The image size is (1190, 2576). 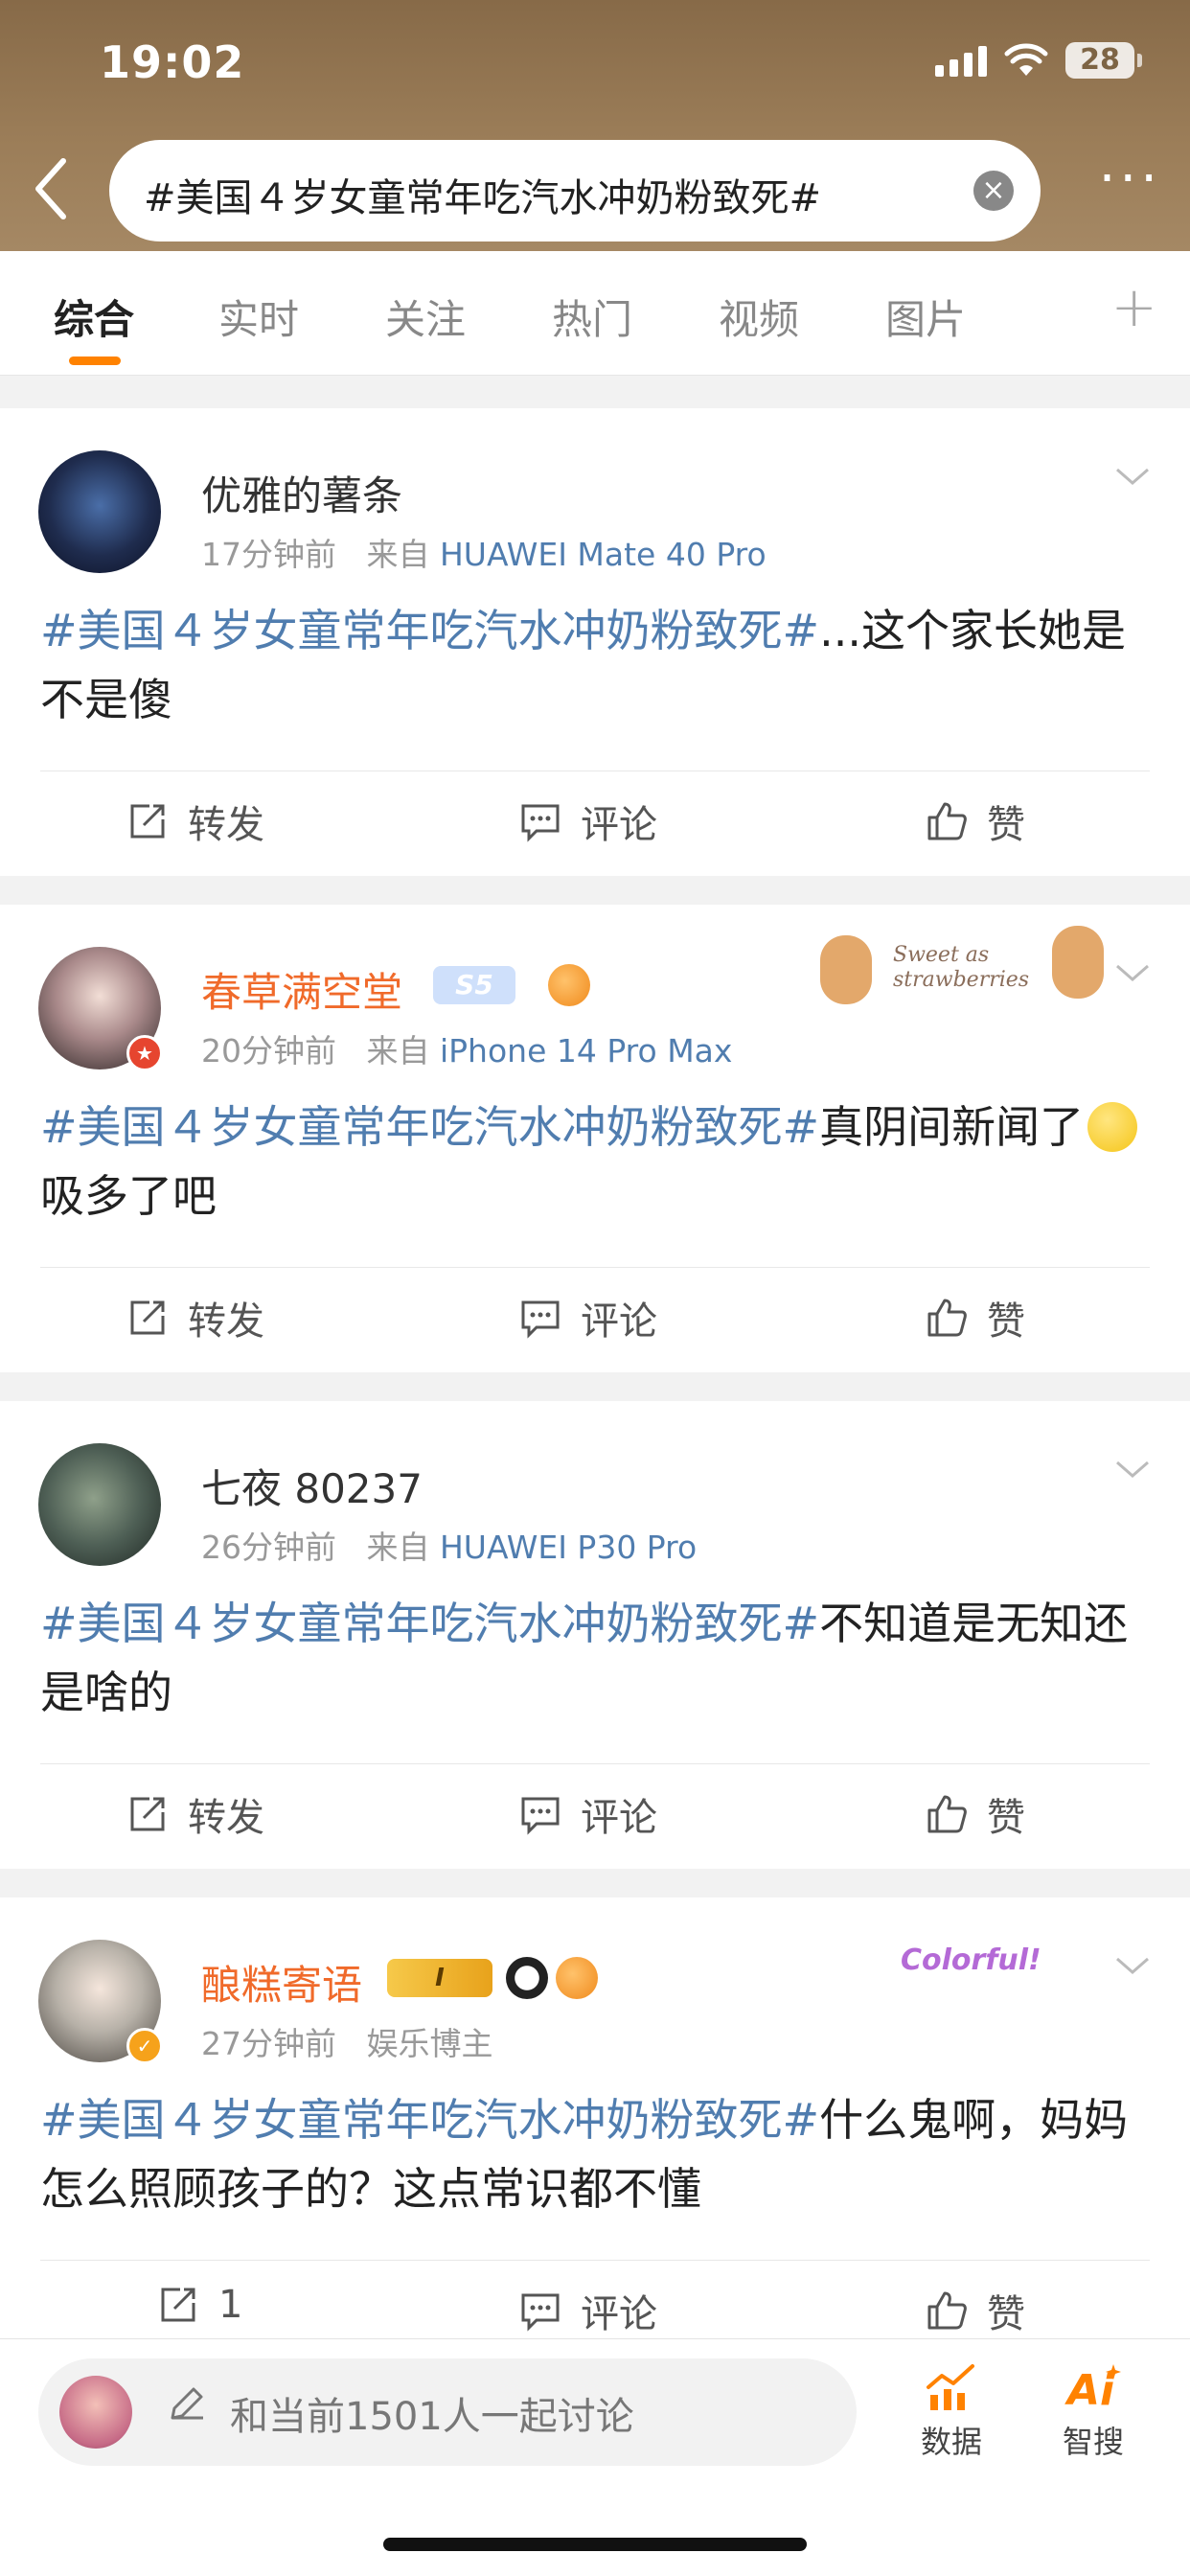 What do you see at coordinates (302, 989) in the screenshot?
I see `username: 春草满空堂` at bounding box center [302, 989].